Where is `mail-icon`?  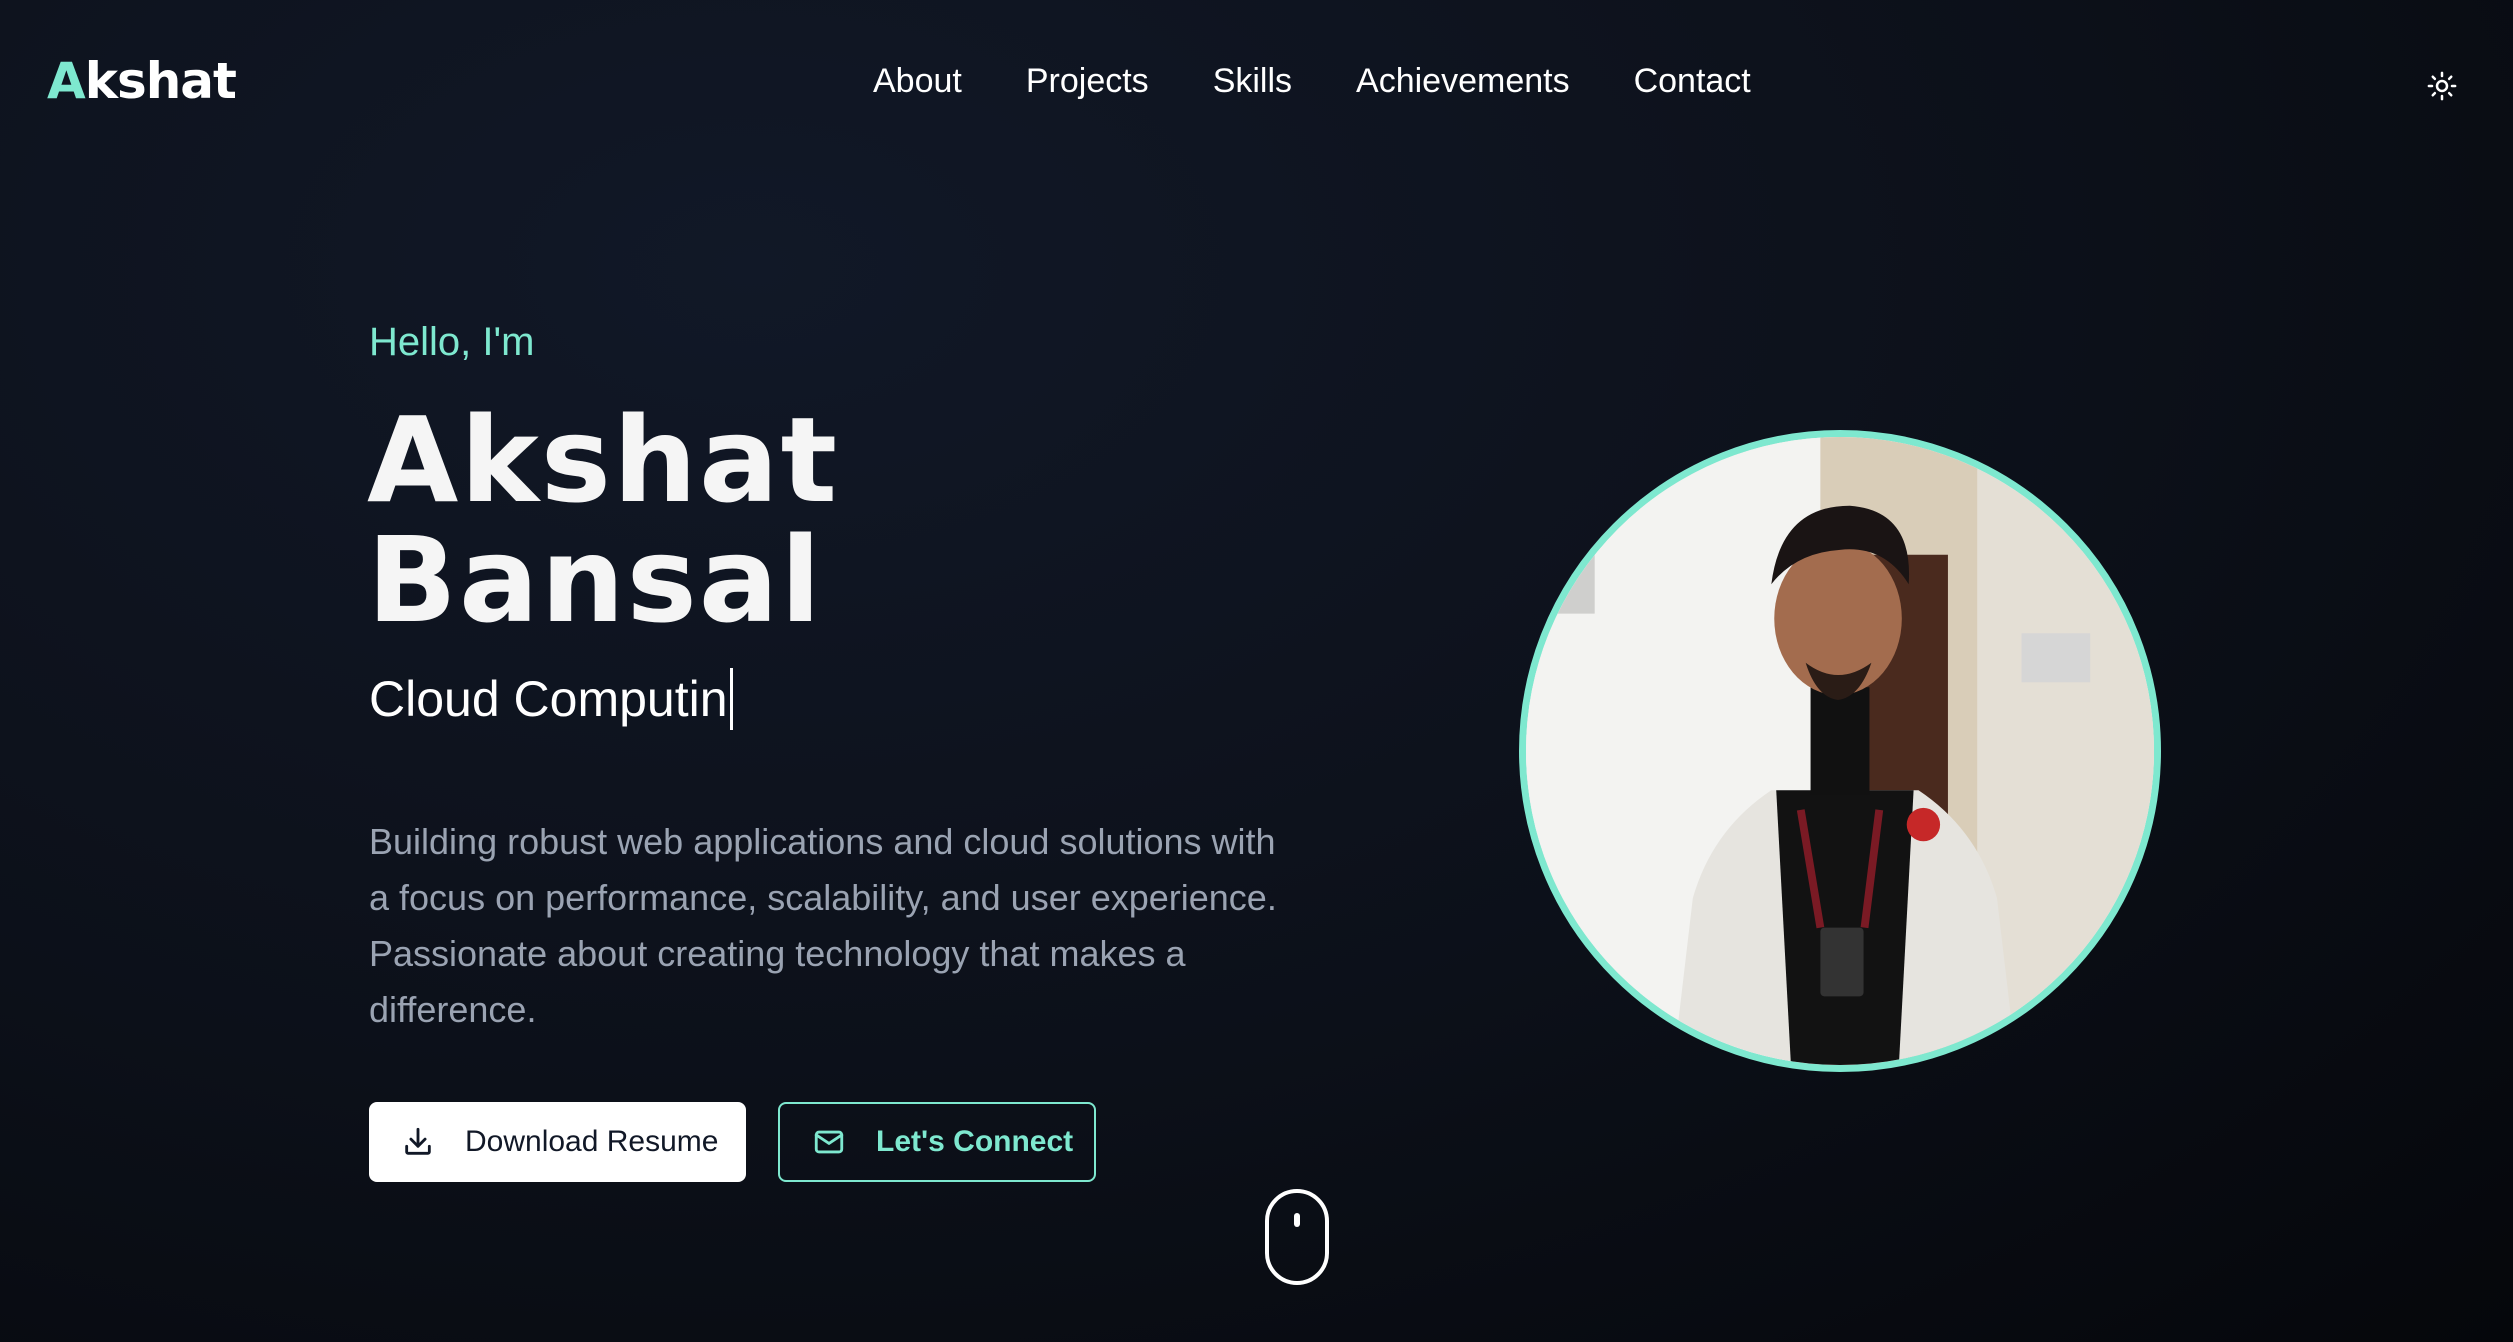
mail-icon is located at coordinates (829, 1142).